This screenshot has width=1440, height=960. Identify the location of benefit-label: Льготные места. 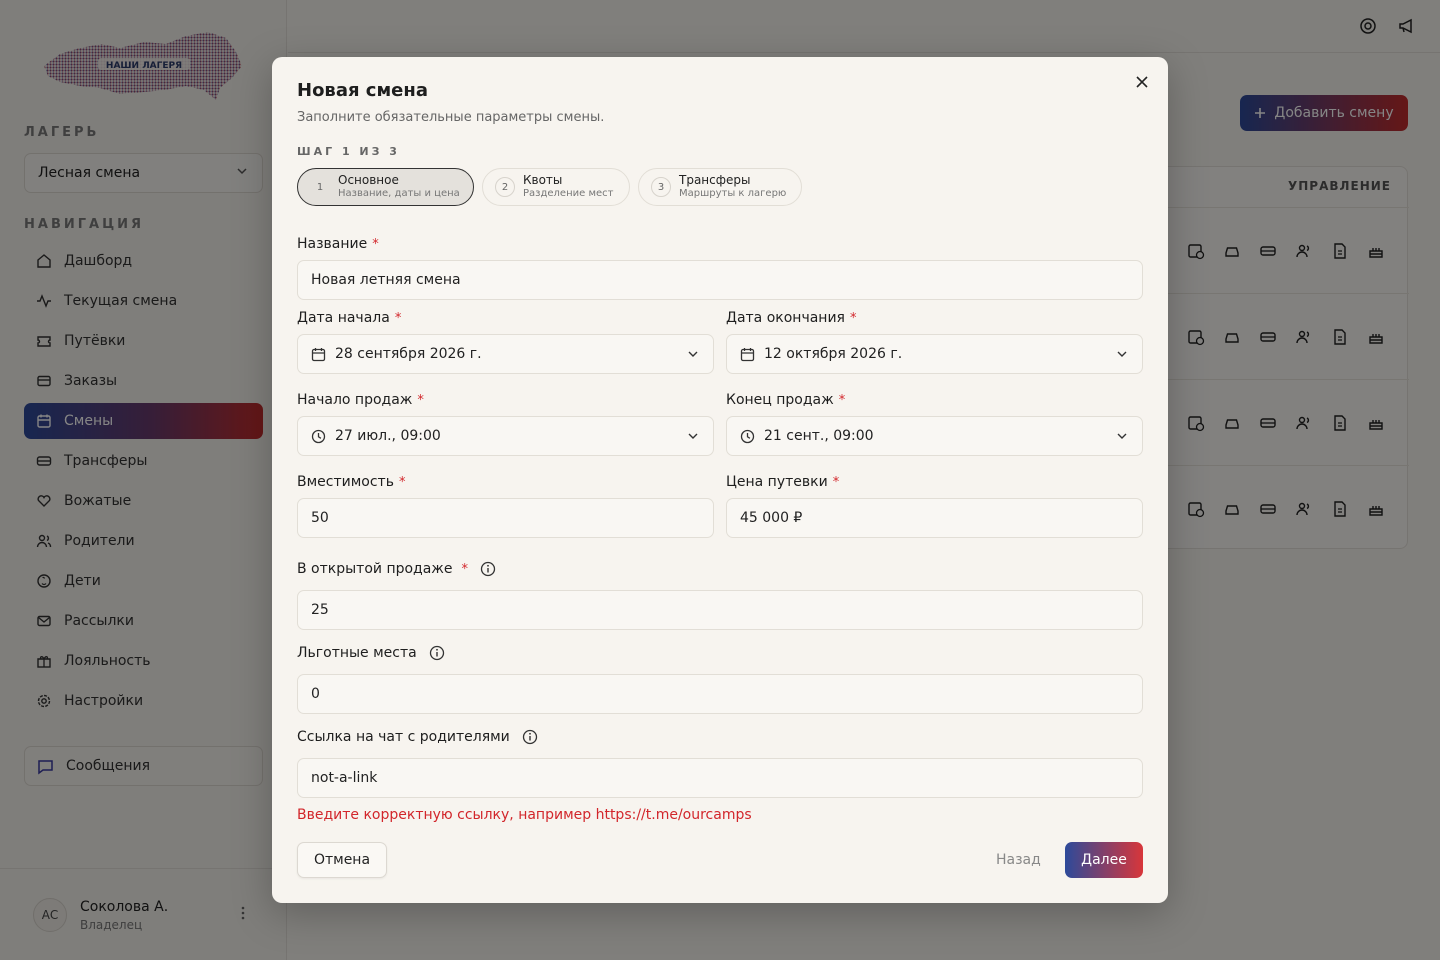
(371, 653).